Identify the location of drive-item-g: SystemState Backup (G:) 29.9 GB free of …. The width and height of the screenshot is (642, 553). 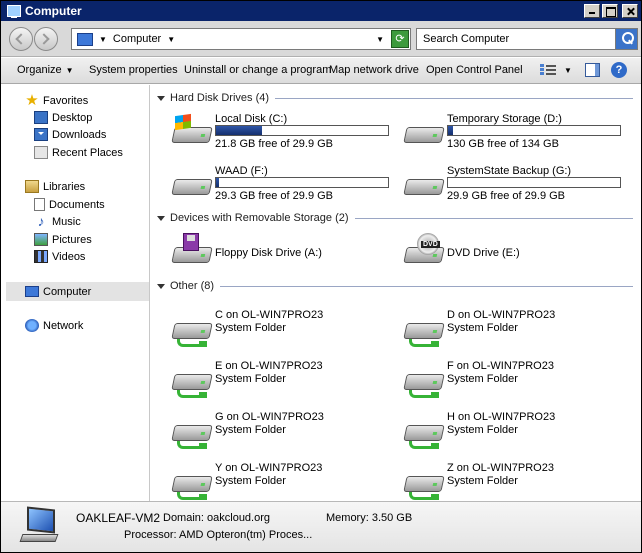
(518, 188).